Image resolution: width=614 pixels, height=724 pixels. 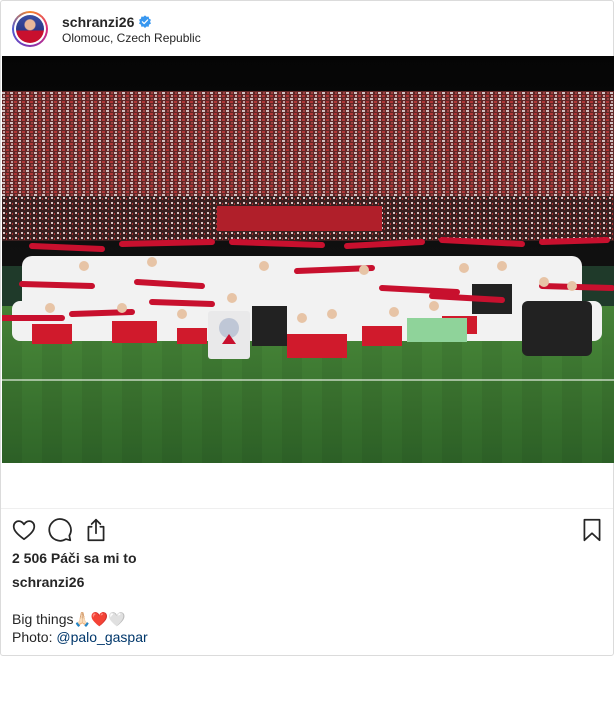 I want to click on bookmark-icon, so click(x=592, y=530).